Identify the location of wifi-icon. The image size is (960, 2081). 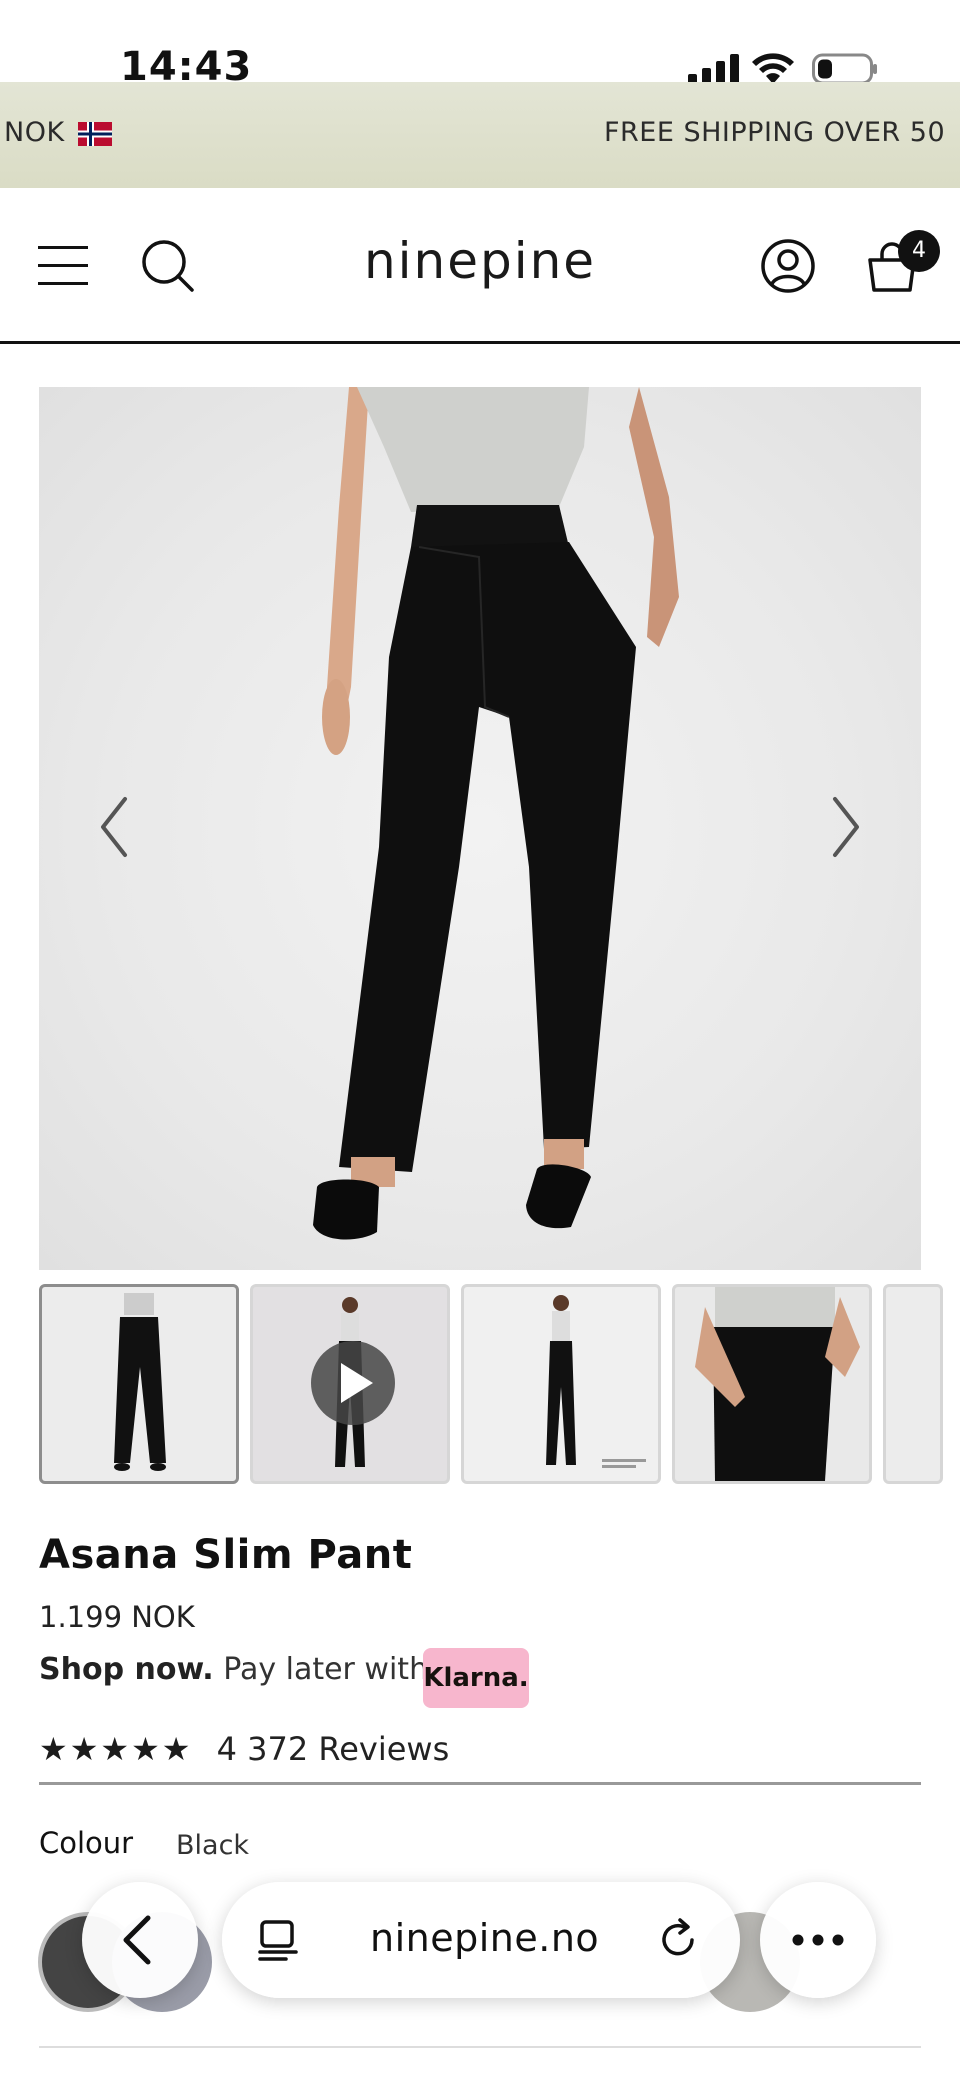
(773, 68).